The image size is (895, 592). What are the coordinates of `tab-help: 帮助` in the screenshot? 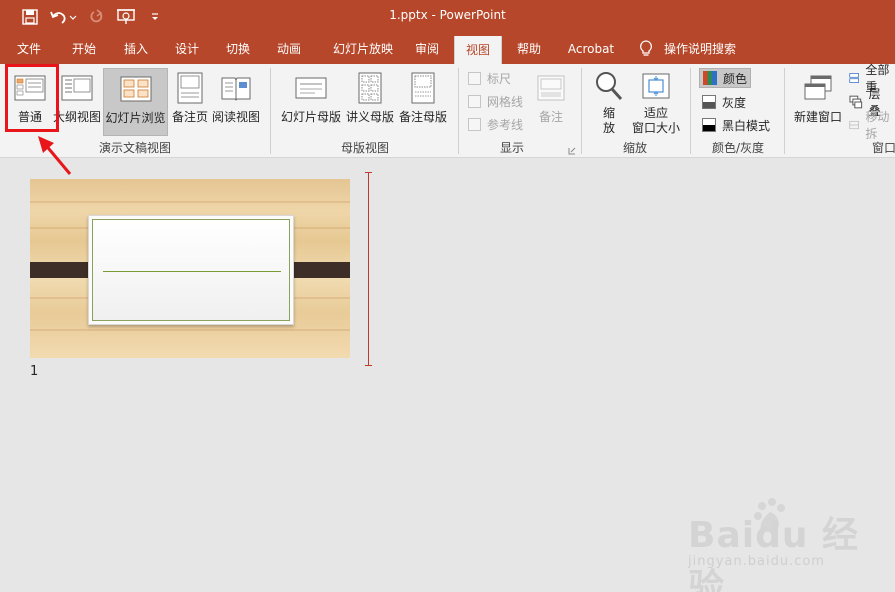 It's located at (529, 49).